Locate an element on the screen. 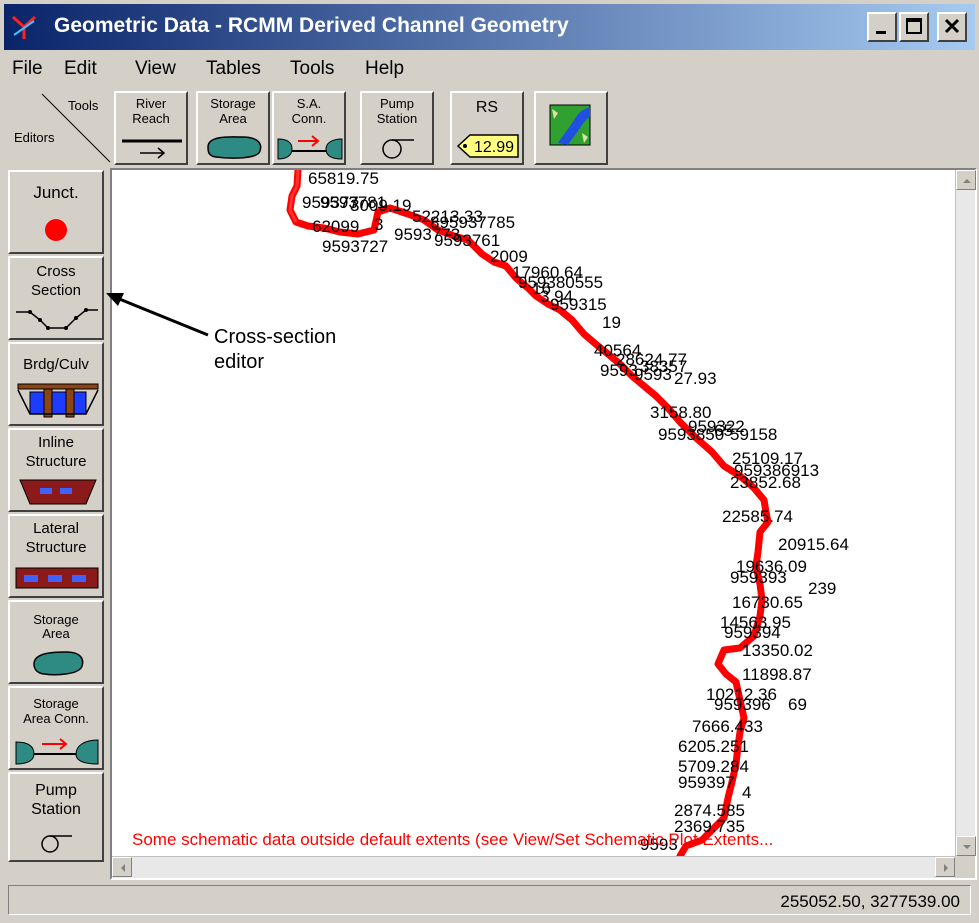 This screenshot has height=923, width=979. cross-section-editor-button: Cross Section is located at coordinates (56, 298).